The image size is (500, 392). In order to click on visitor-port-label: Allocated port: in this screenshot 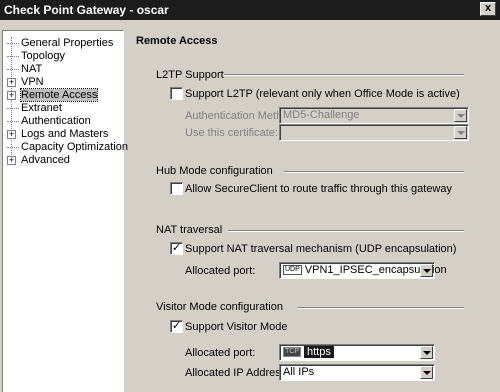, I will do `click(220, 353)`.